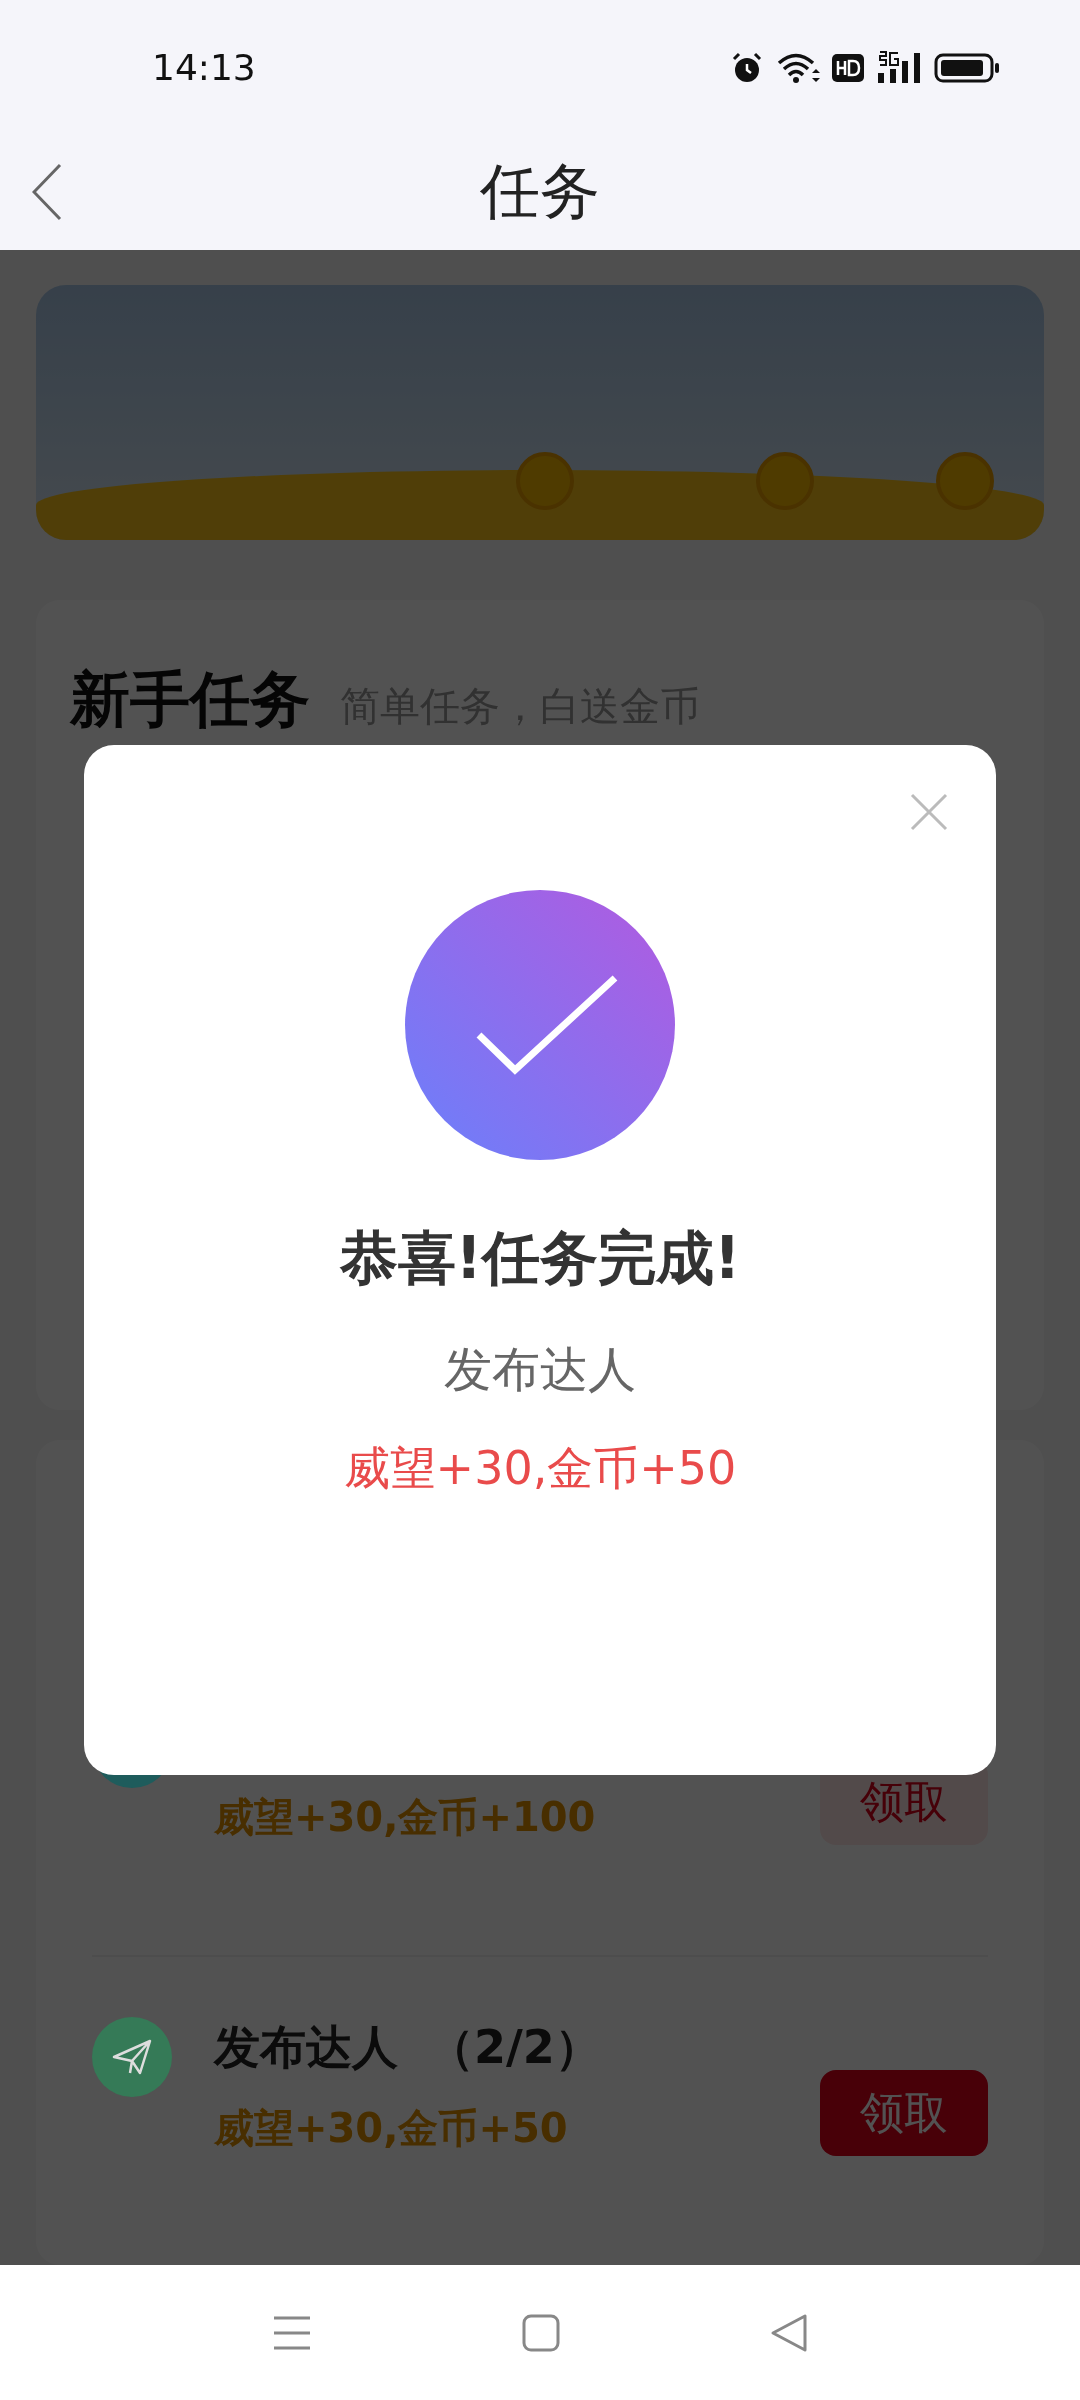  Describe the element at coordinates (540, 1258) in the screenshot. I see `dialog-title: 恭喜!任务完成!` at that location.